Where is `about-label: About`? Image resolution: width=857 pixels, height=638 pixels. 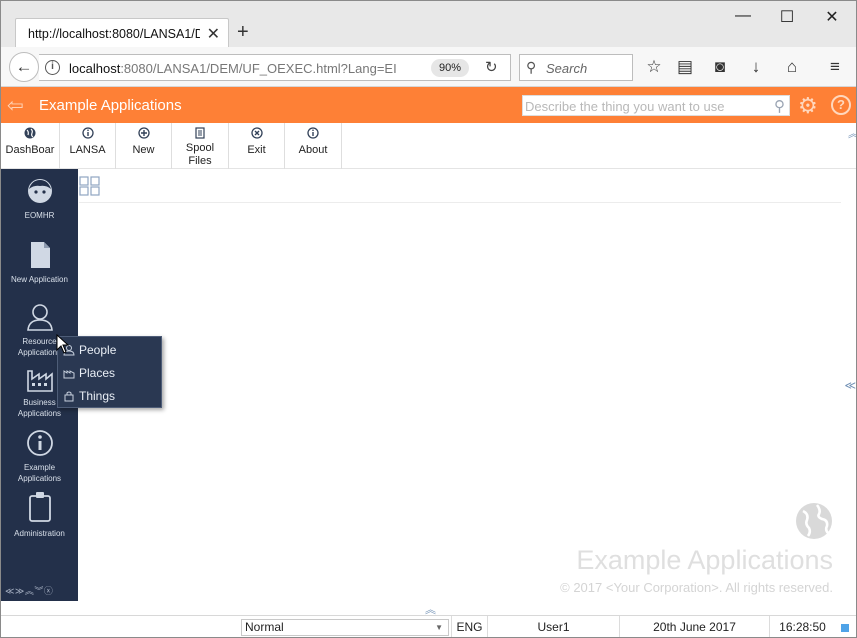 about-label: About is located at coordinates (313, 150).